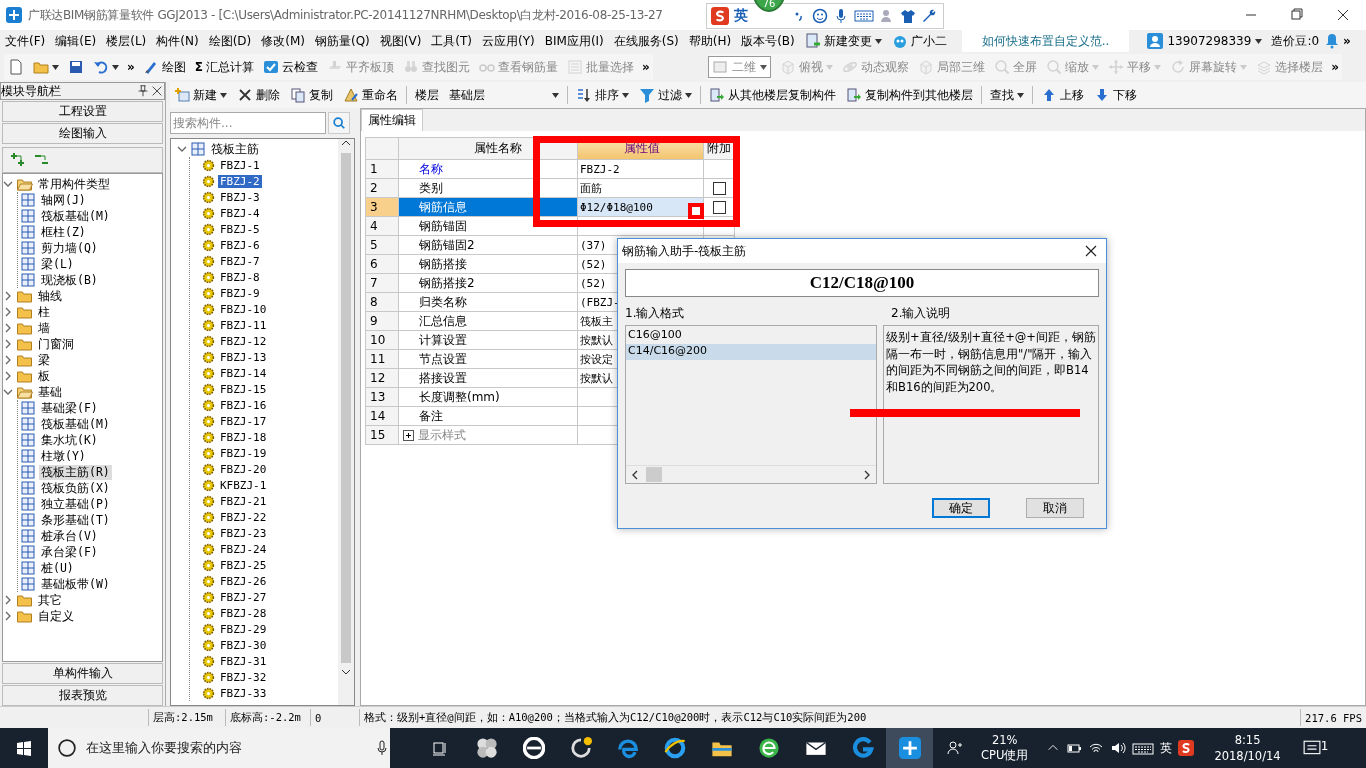 The width and height of the screenshot is (1366, 768). Describe the element at coordinates (290, 67) in the screenshot. I see `toolbar-button: 云检查` at that location.